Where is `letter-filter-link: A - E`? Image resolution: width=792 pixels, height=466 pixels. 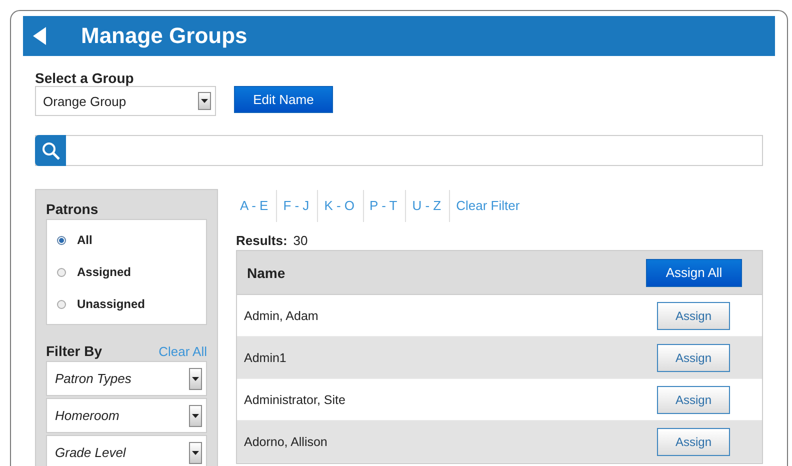 letter-filter-link: A - E is located at coordinates (257, 206).